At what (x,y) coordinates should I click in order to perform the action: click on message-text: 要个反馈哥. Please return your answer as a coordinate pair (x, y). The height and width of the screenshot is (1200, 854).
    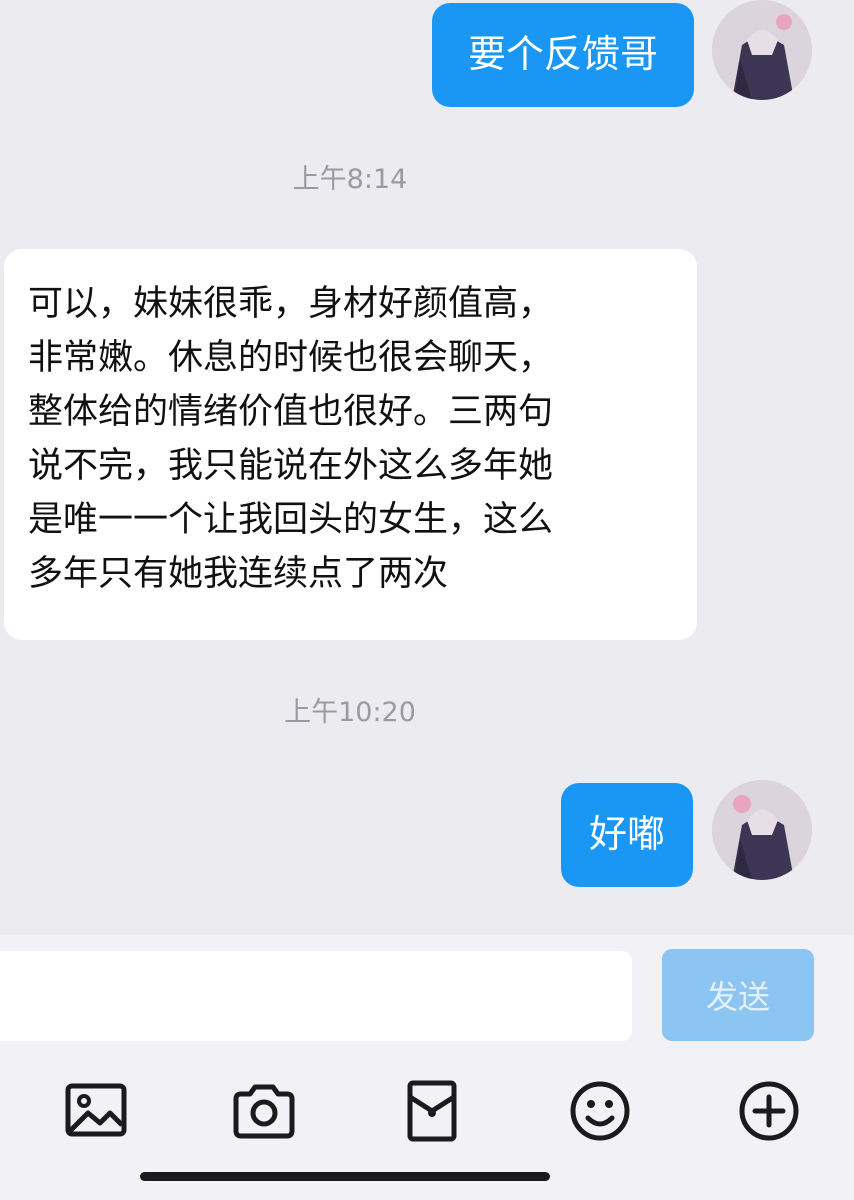
    Looking at the image, I should click on (562, 54).